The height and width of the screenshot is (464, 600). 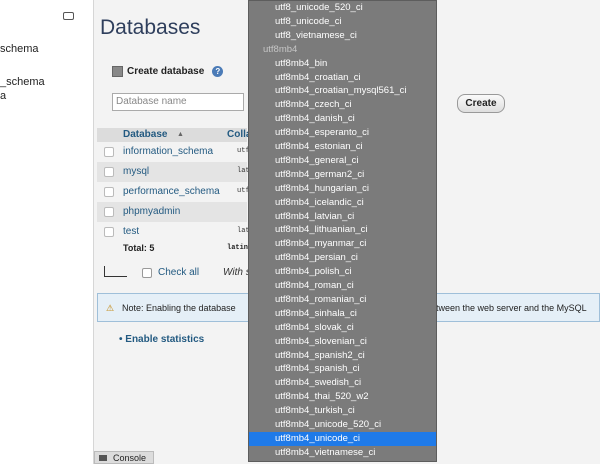 I want to click on collapse-icon, so click(x=68, y=16).